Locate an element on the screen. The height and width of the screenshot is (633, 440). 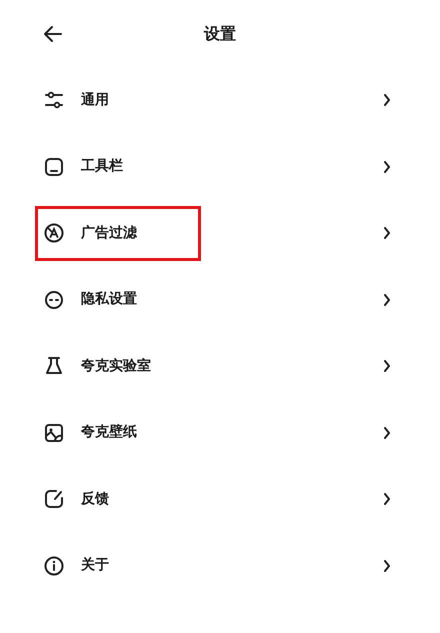
toolbar-icon is located at coordinates (54, 166).